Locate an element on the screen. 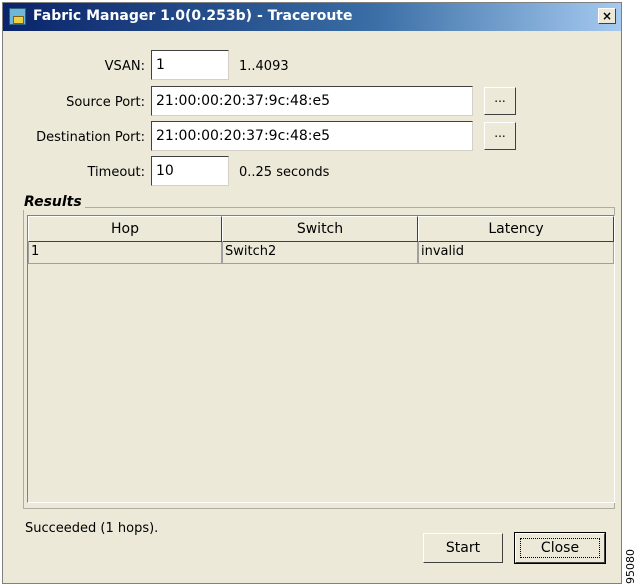 The image size is (642, 586). close-window-button: × is located at coordinates (607, 16).